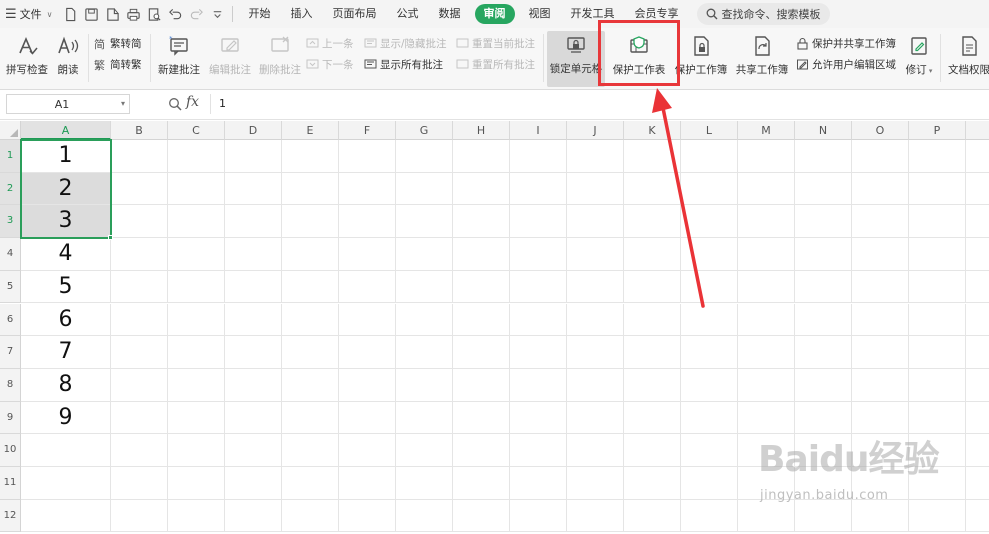 This screenshot has width=989, height=534. What do you see at coordinates (175, 104) in the screenshot?
I see `zoom-icon` at bounding box center [175, 104].